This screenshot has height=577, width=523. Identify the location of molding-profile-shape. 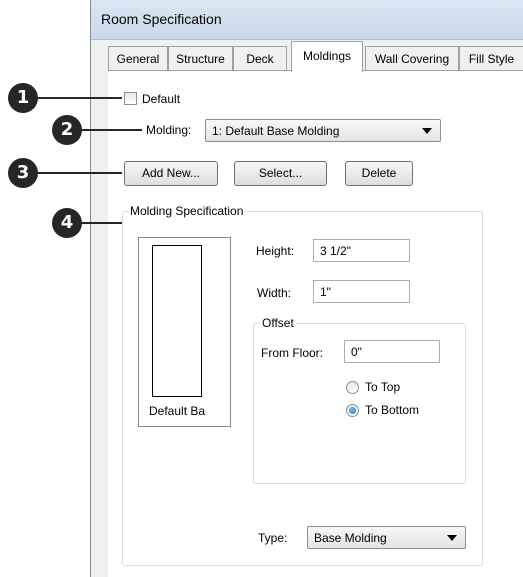
(177, 321).